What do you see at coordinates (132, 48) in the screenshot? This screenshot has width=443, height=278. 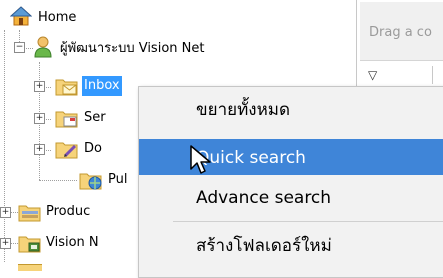 I see `tree-label-user: ผู้พัฒนาระบบ Vision Net` at bounding box center [132, 48].